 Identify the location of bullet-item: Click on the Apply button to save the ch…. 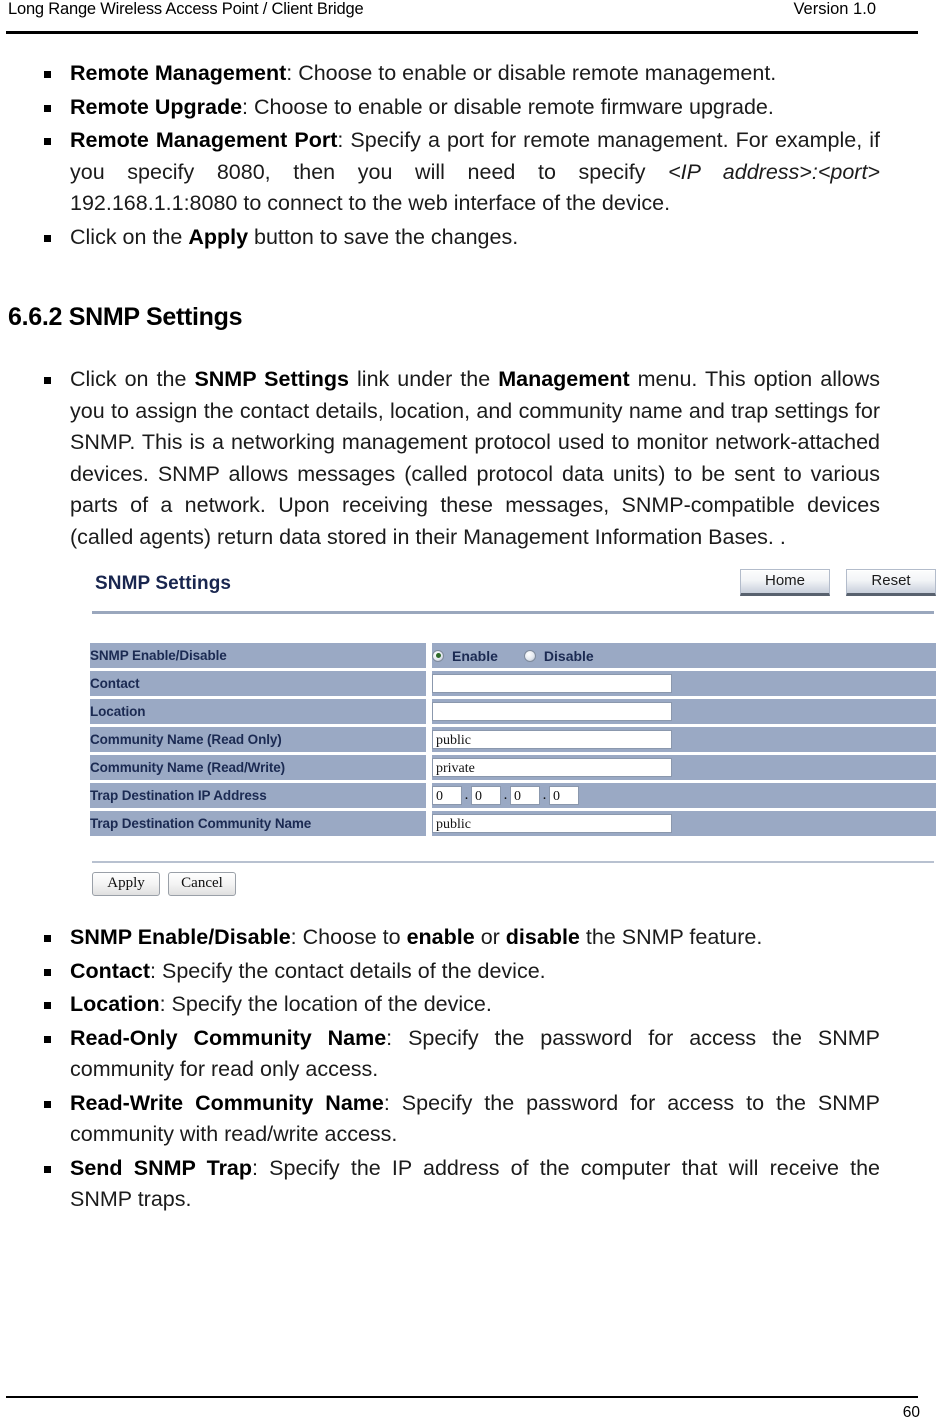
(468, 238).